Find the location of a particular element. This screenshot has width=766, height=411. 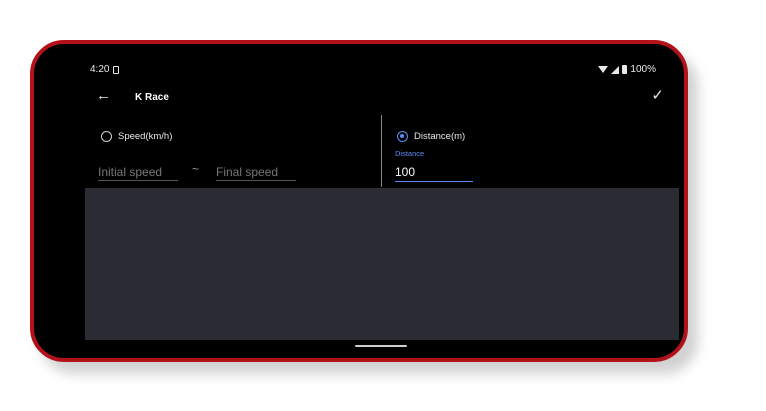

wifi-icon is located at coordinates (603, 69).